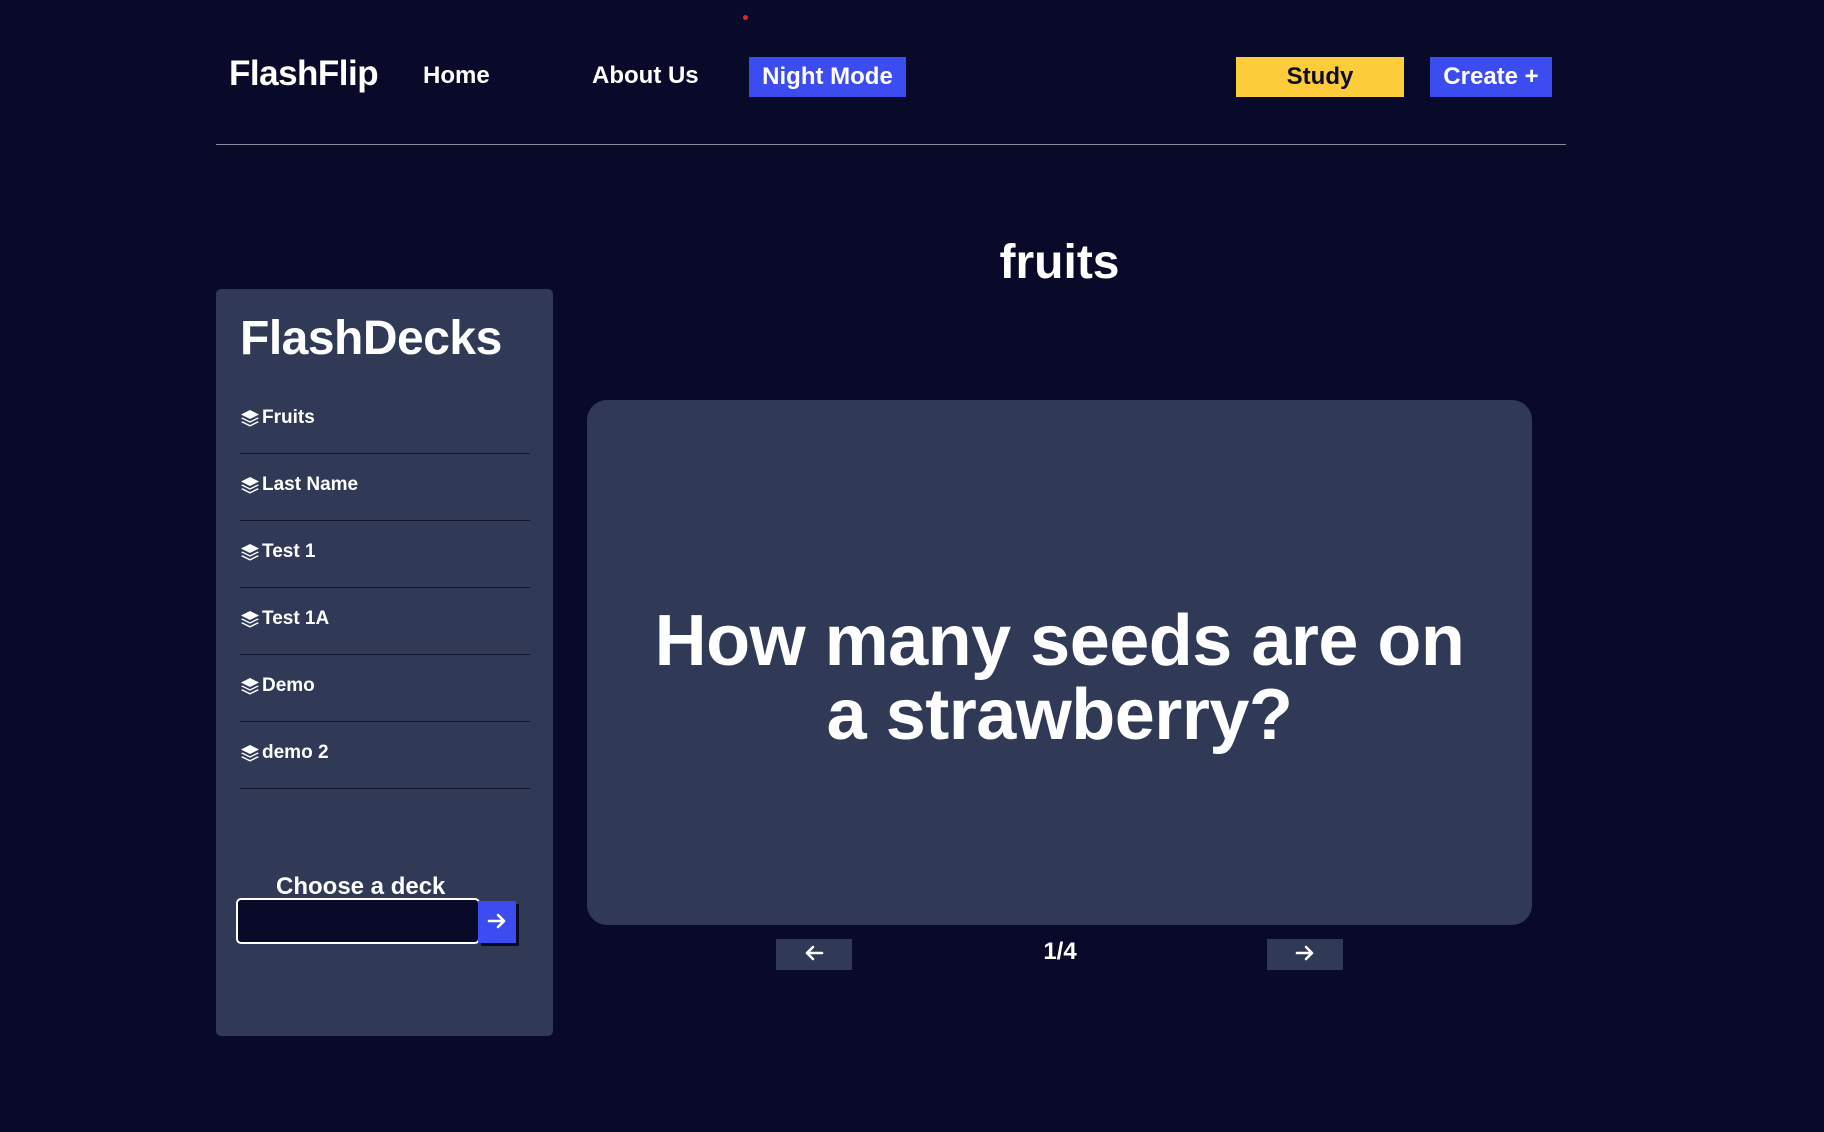 The image size is (1824, 1132). Describe the element at coordinates (1491, 77) in the screenshot. I see `create-button: Create +` at that location.